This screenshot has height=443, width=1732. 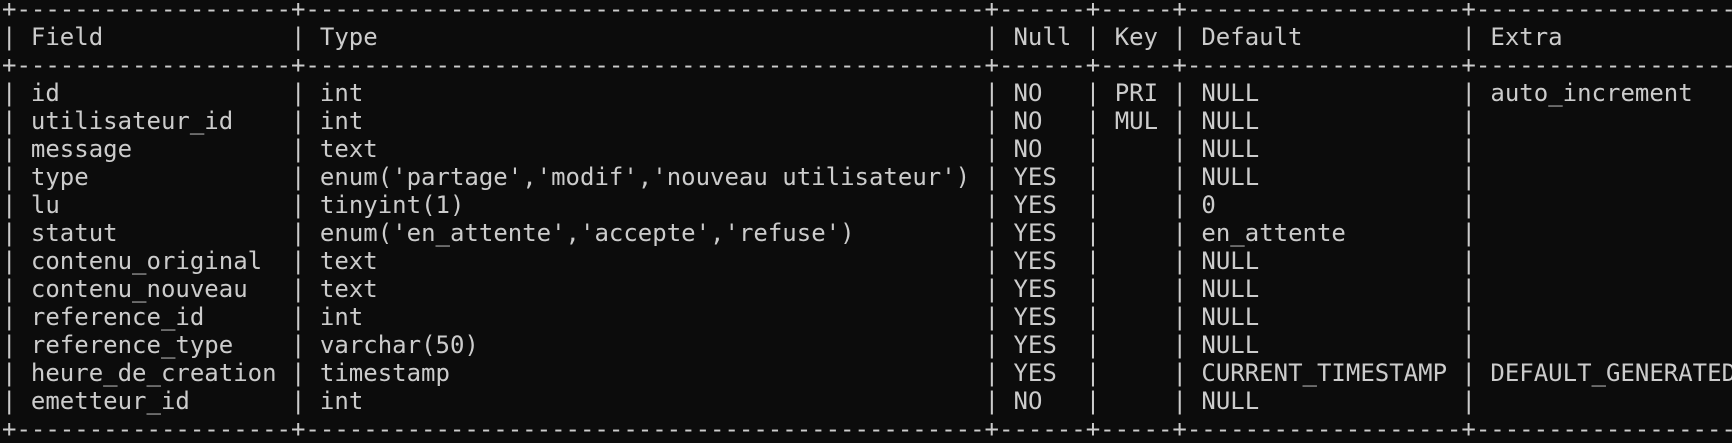 I want to click on table-cell: contenu_original, so click(x=146, y=261).